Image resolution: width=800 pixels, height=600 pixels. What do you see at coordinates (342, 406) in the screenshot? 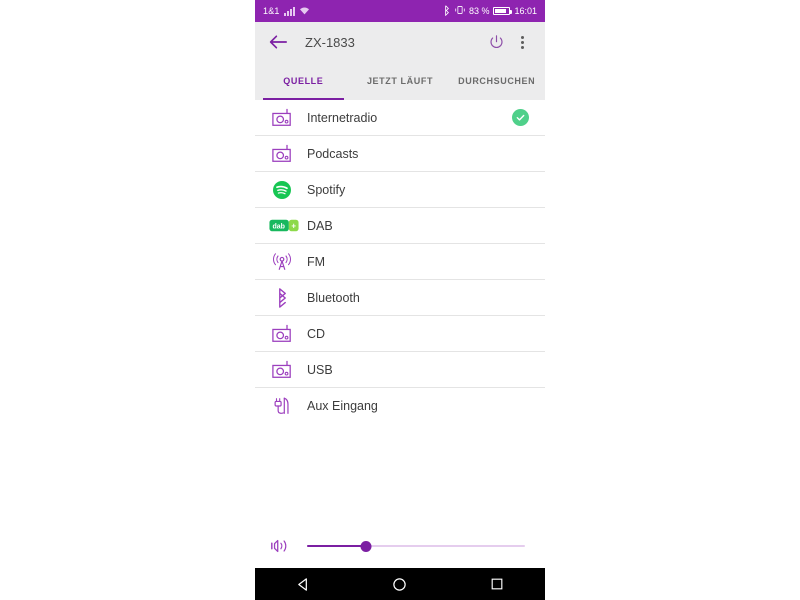
I see `list-item-label: Aux Eingang` at bounding box center [342, 406].